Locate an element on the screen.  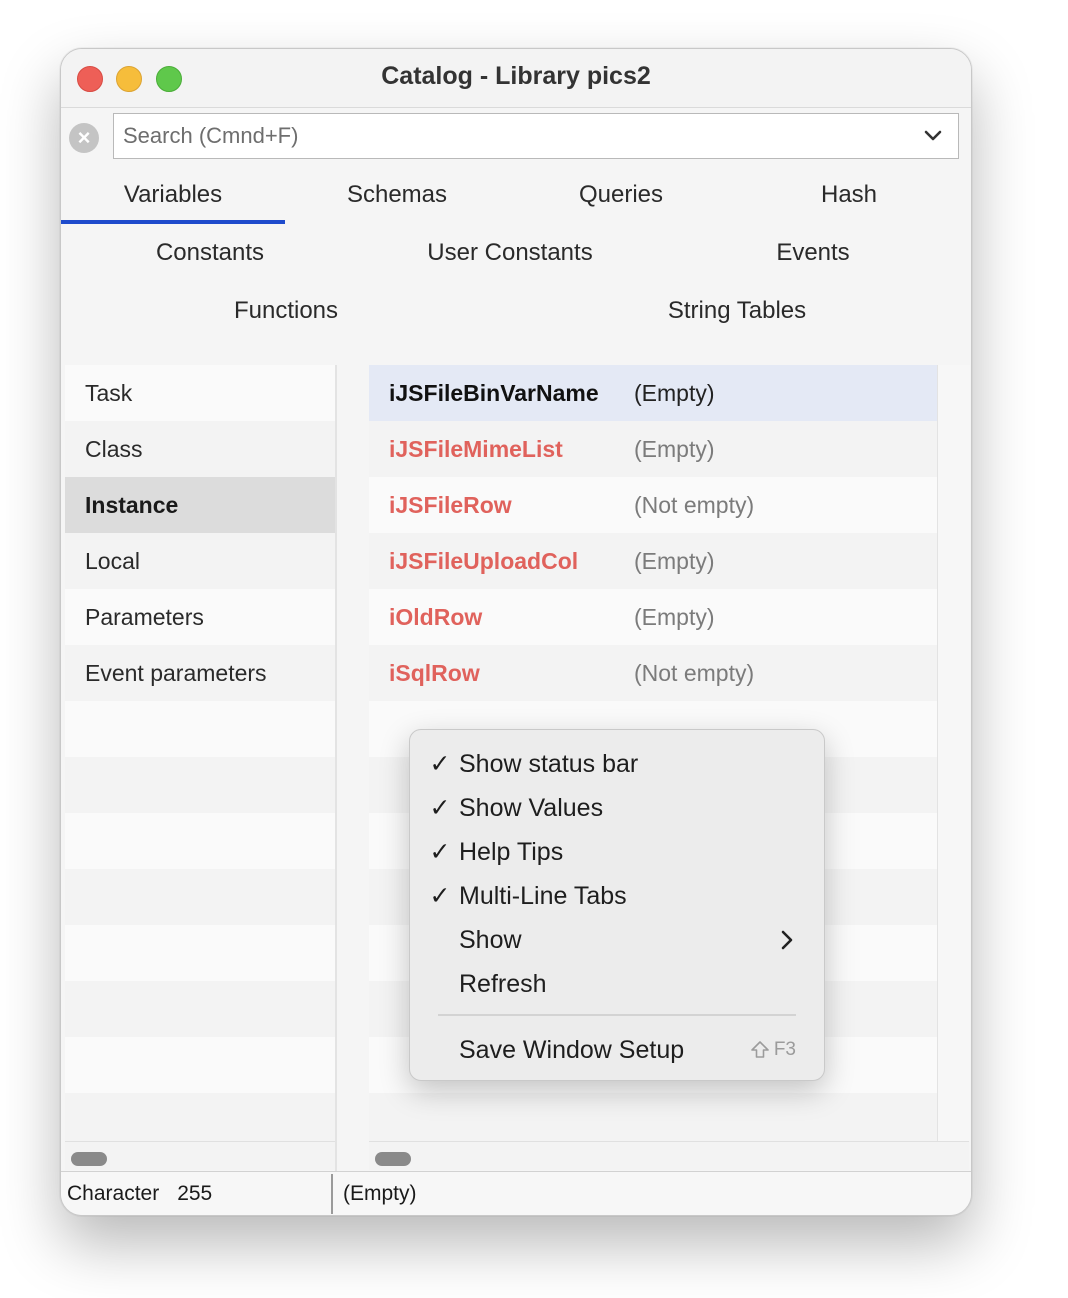
tab-constants: Constants is located at coordinates (210, 253).